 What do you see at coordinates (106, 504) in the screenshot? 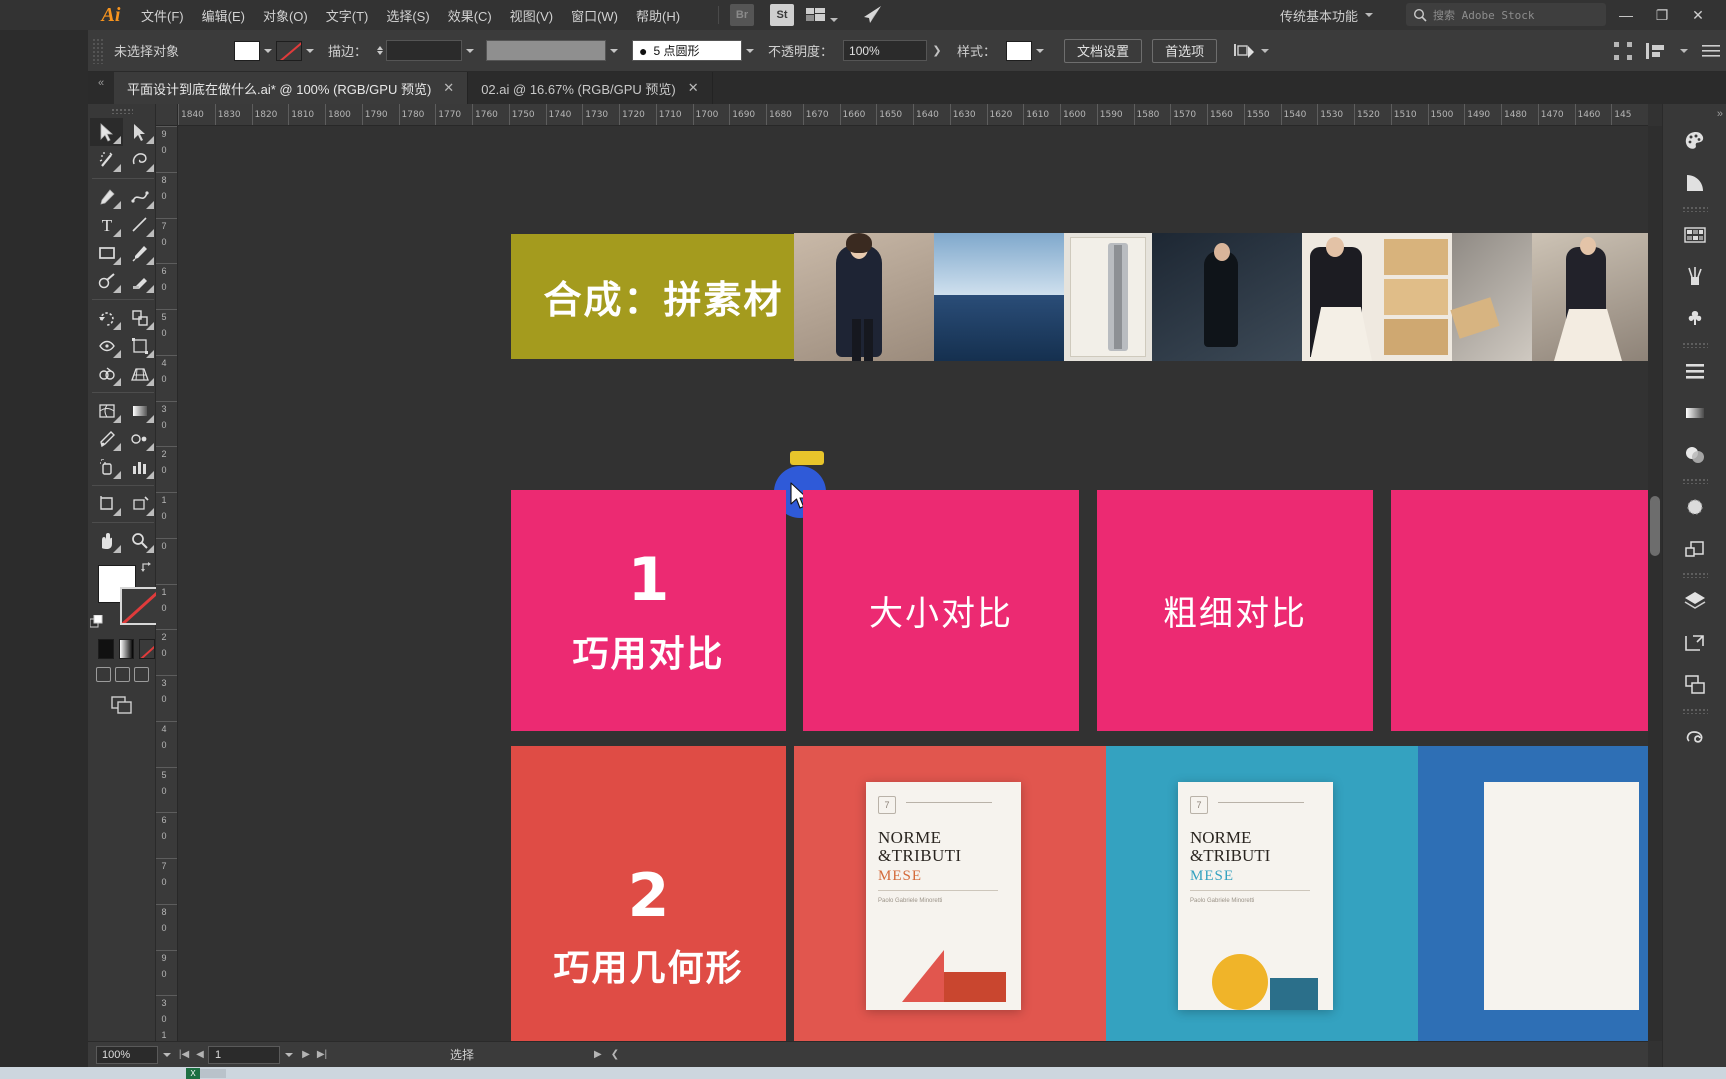
I see `artboard-tool` at bounding box center [106, 504].